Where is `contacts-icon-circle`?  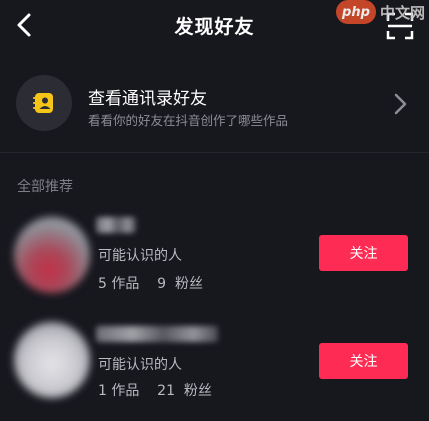 contacts-icon-circle is located at coordinates (44, 103).